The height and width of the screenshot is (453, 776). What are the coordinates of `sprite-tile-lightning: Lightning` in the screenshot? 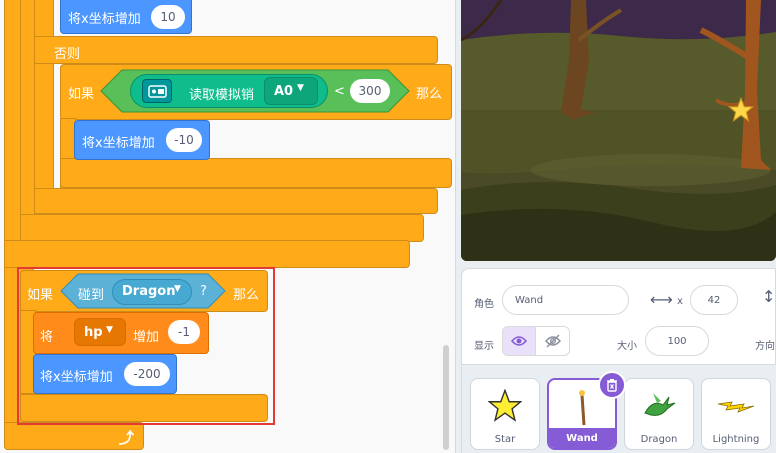 It's located at (736, 414).